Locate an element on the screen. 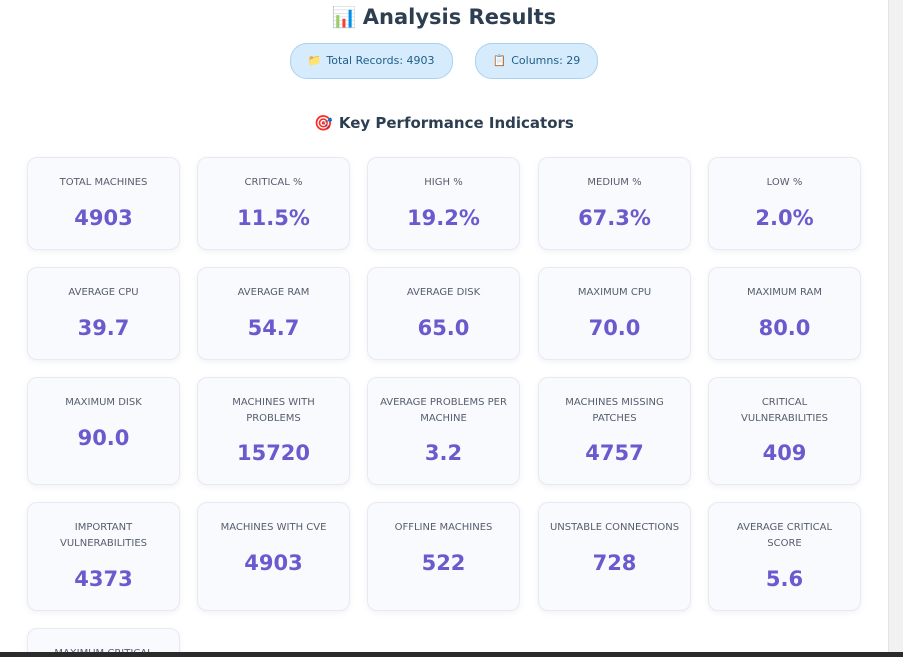 Image resolution: width=903 pixels, height=657 pixels. kpi-value: 409 is located at coordinates (784, 453).